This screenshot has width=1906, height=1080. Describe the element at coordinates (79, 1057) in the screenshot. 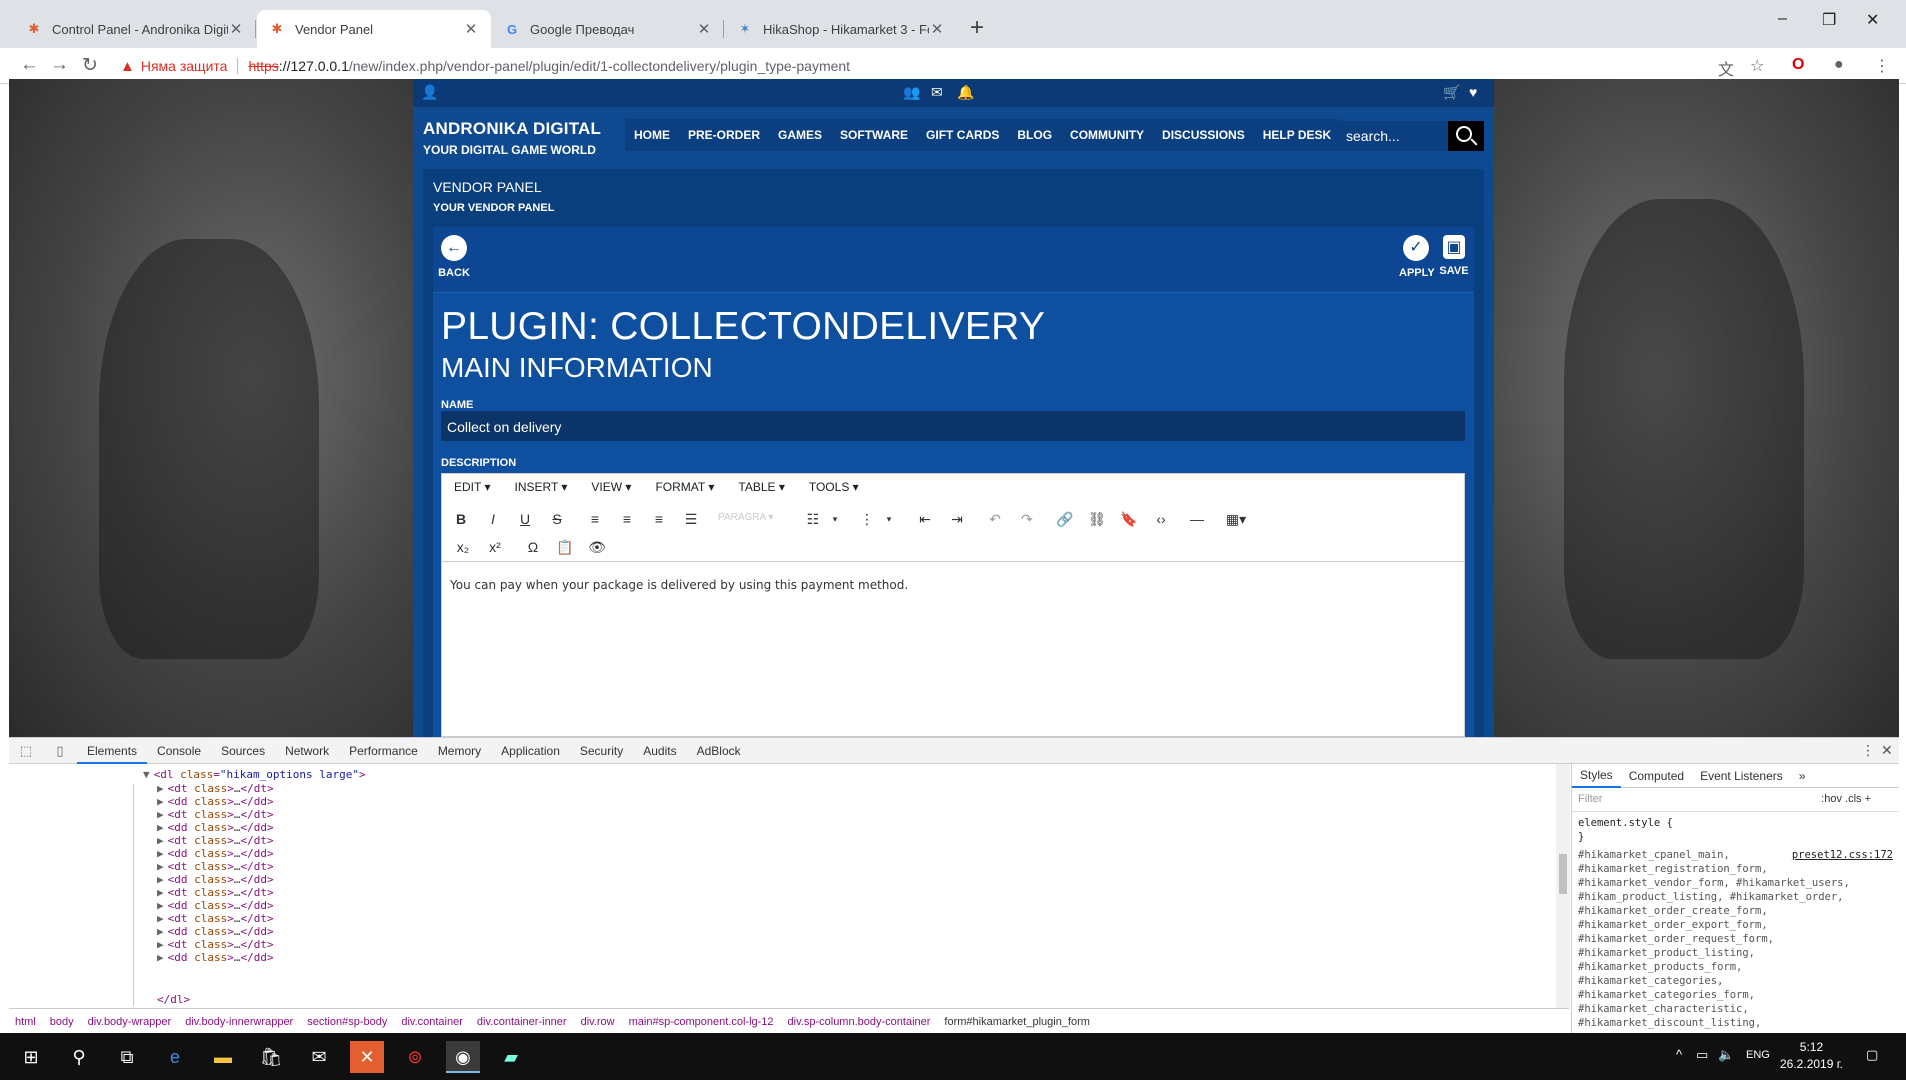

I see `search-icon: ⚲` at that location.